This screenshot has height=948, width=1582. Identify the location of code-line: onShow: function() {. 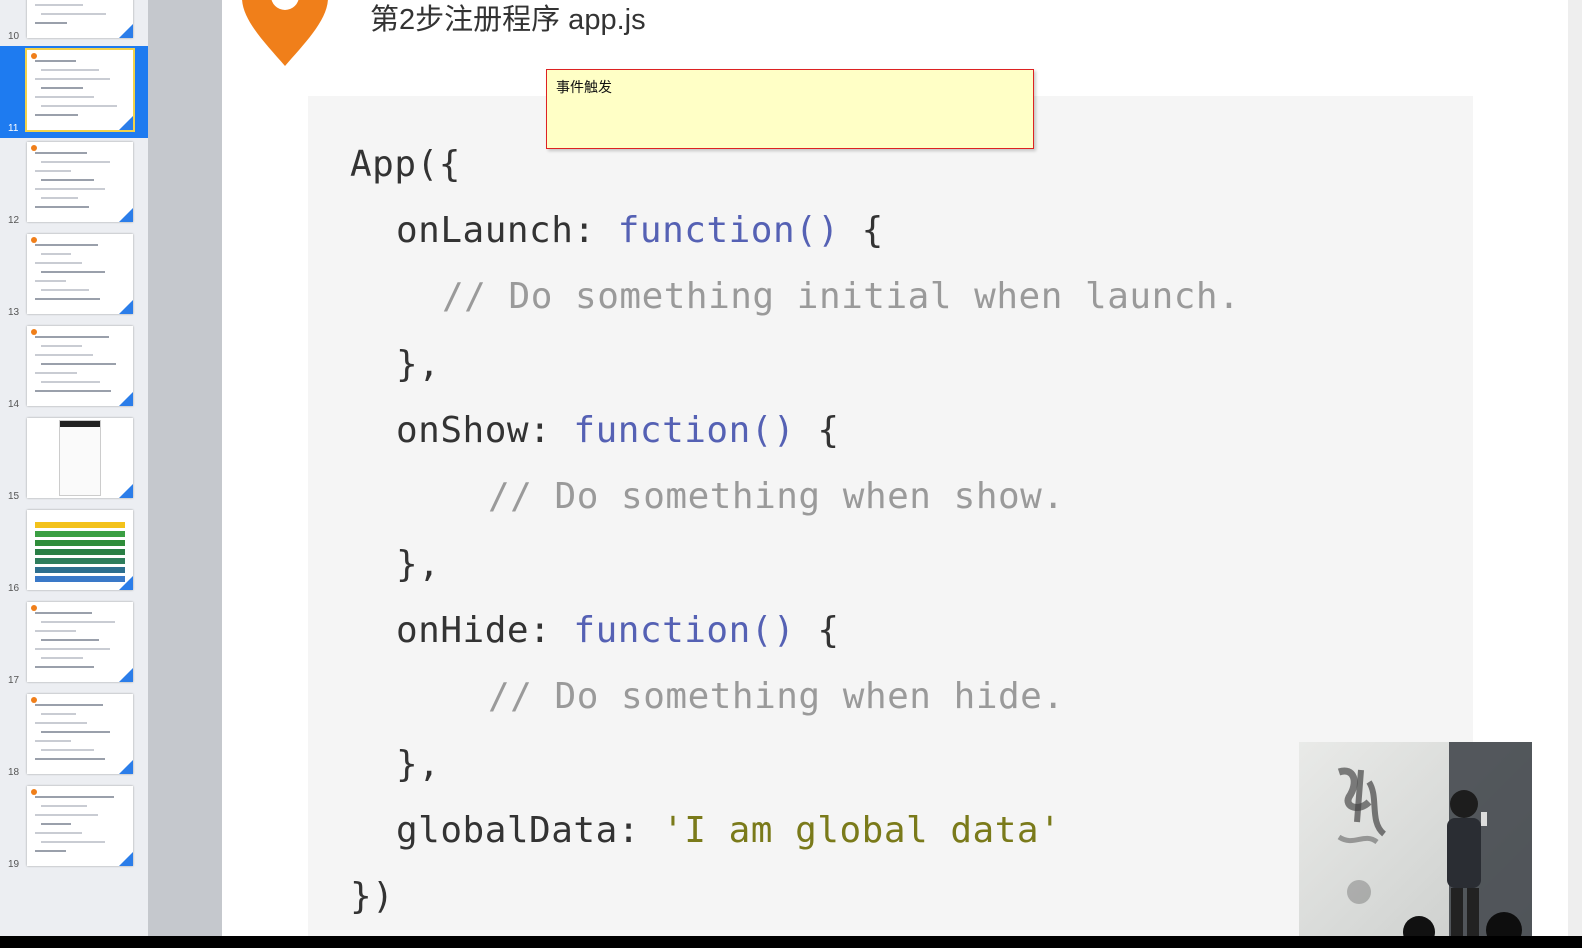
(618, 430).